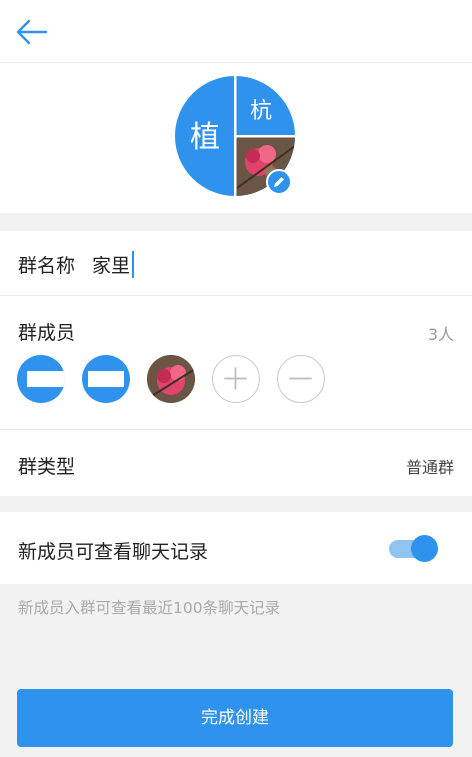  Describe the element at coordinates (113, 264) in the screenshot. I see `group-name-input: 家里` at that location.